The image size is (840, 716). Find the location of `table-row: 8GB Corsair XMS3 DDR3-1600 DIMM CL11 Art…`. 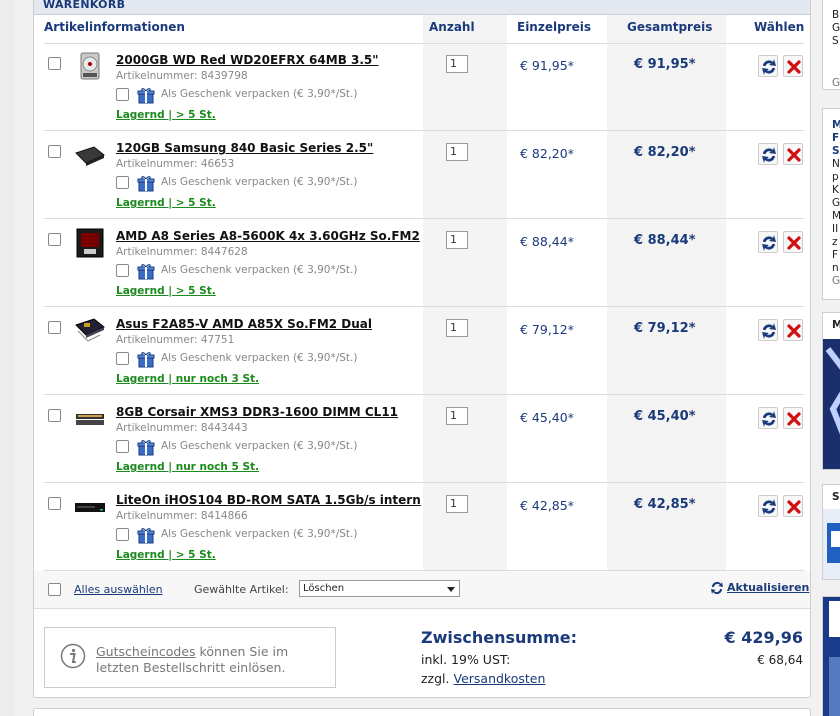

table-row: 8GB Corsair XMS3 DDR3-1600 DIMM CL11 Art… is located at coordinates (424, 439).